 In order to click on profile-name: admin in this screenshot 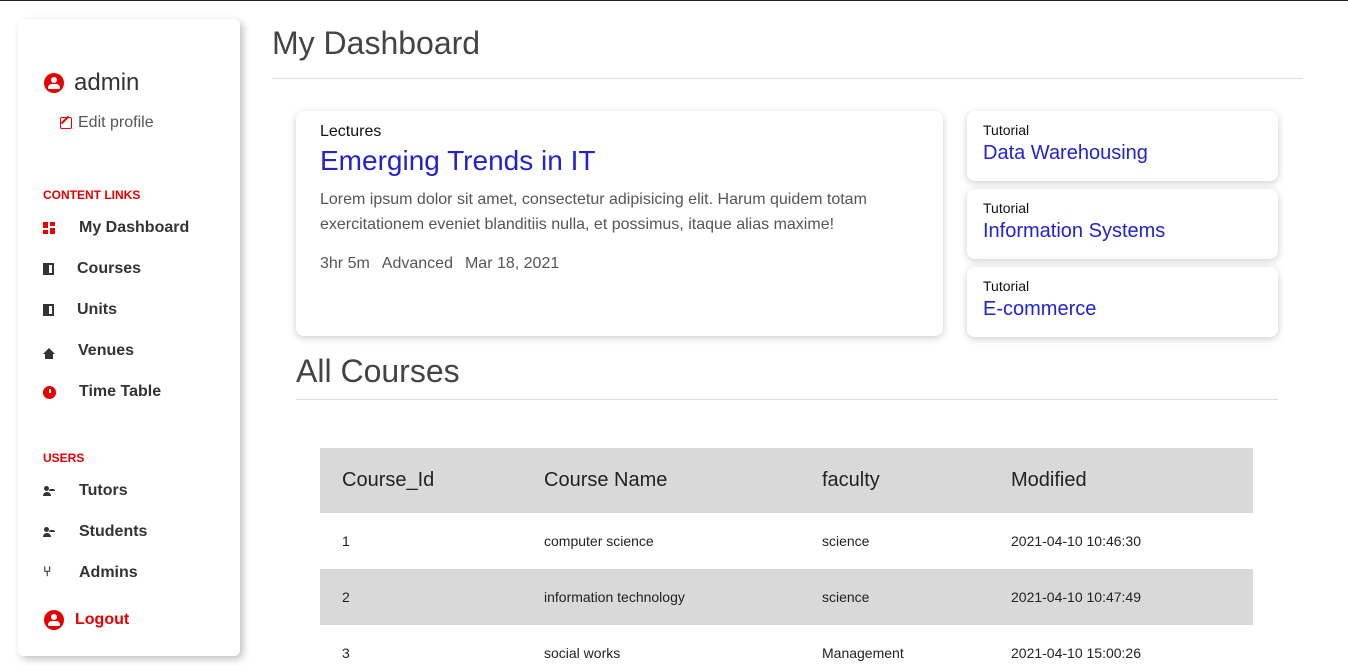, I will do `click(107, 82)`.